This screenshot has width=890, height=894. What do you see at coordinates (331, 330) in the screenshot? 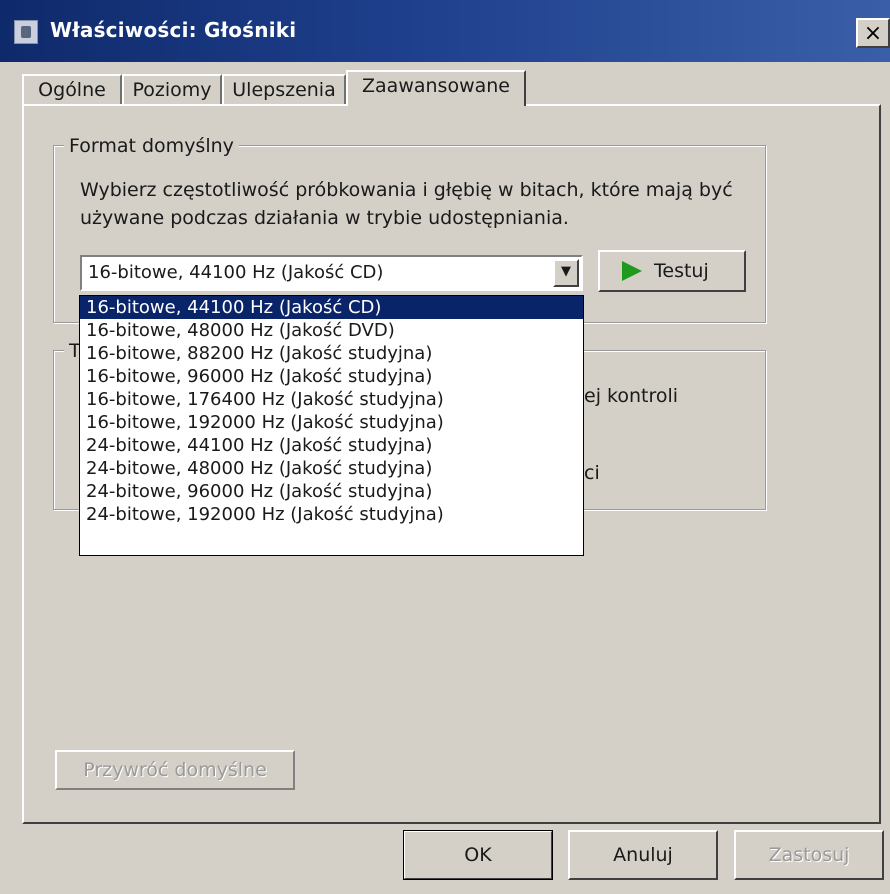
I see `format-option: 16-bitowe, 48000 Hz (Jakość DVD)` at bounding box center [331, 330].